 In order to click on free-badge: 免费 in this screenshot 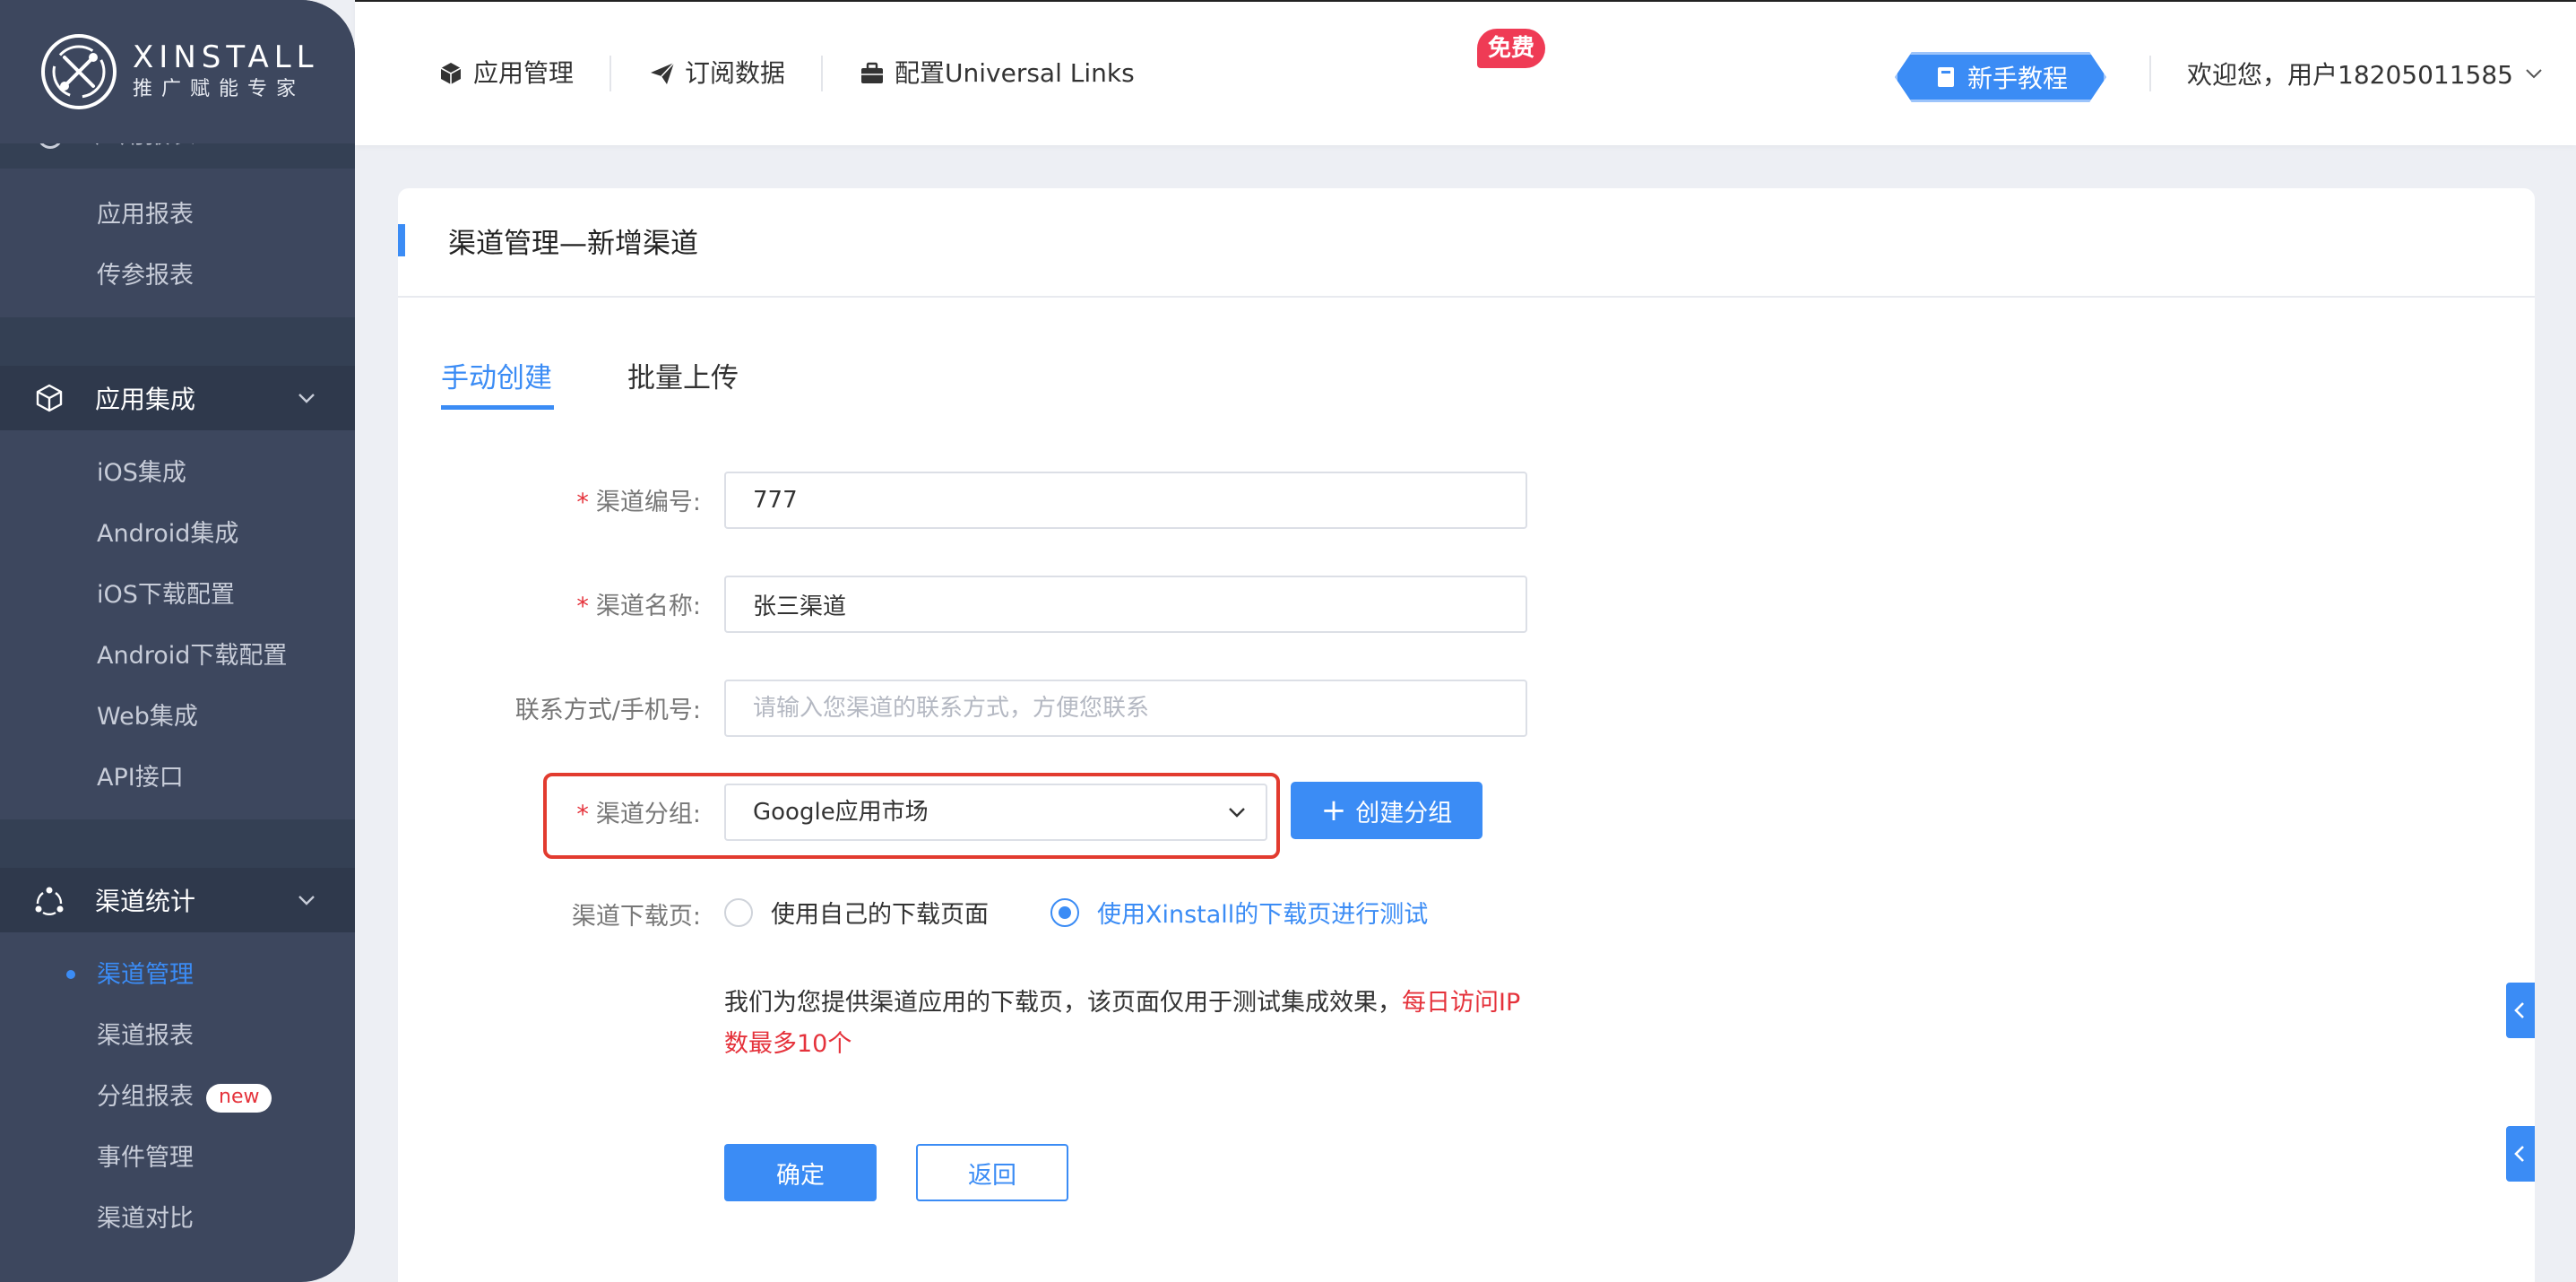, I will do `click(1511, 49)`.